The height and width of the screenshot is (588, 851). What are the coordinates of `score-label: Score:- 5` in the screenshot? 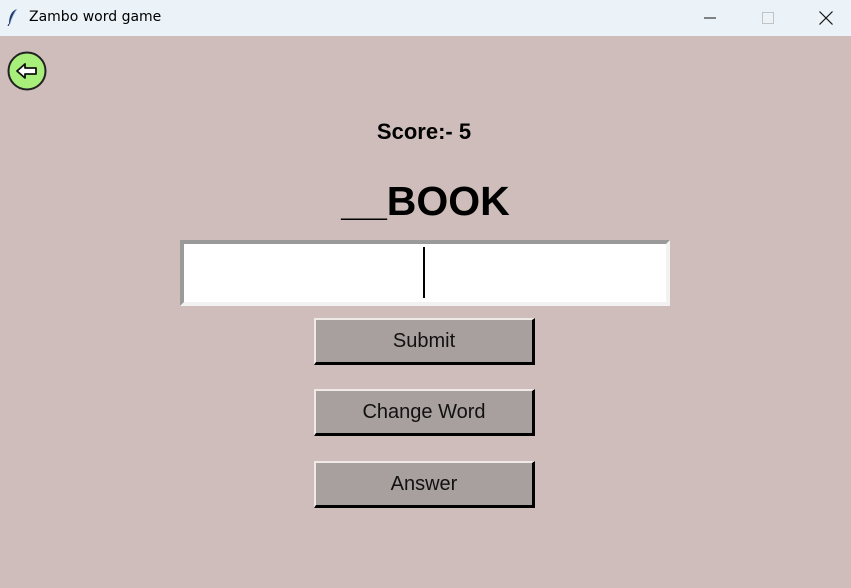 It's located at (425, 132).